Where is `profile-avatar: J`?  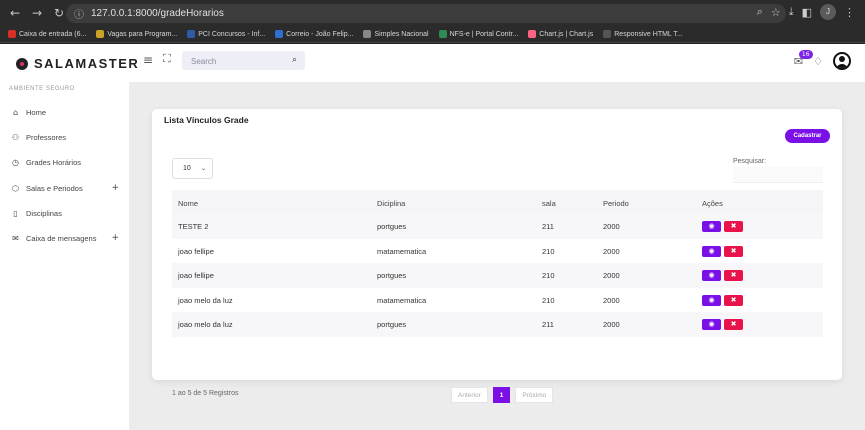 profile-avatar: J is located at coordinates (828, 12).